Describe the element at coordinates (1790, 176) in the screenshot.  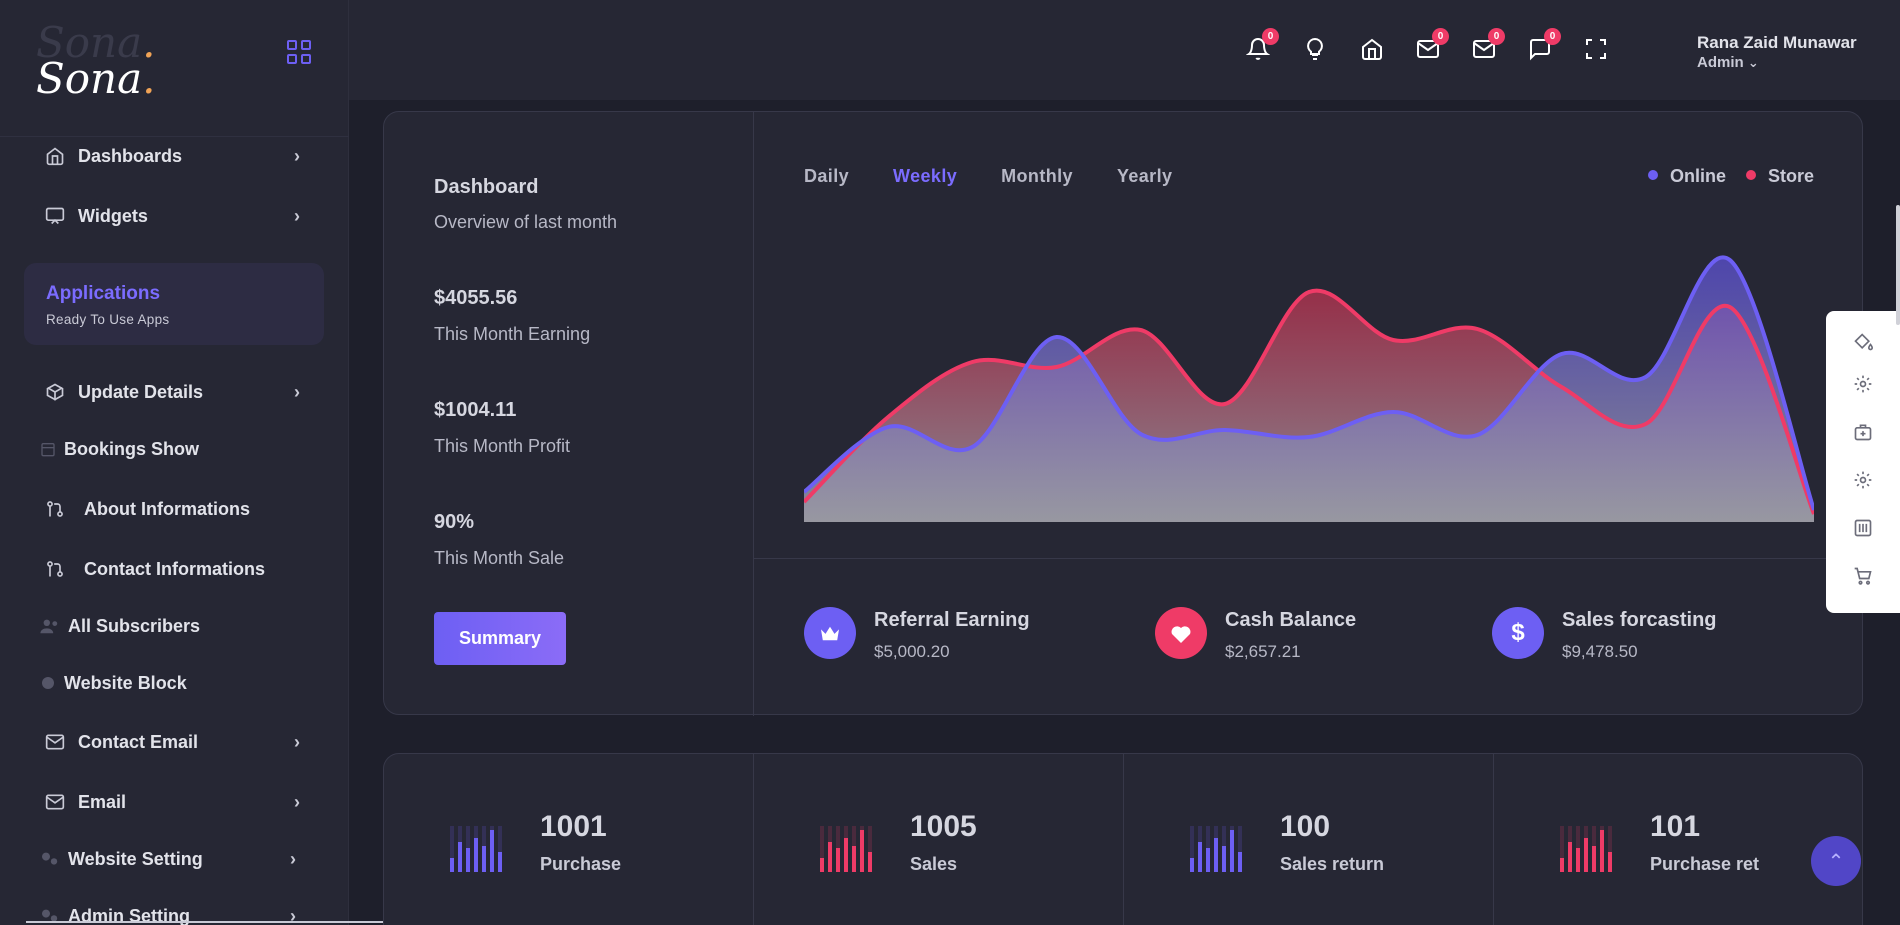
I see `legend-label: Store` at that location.